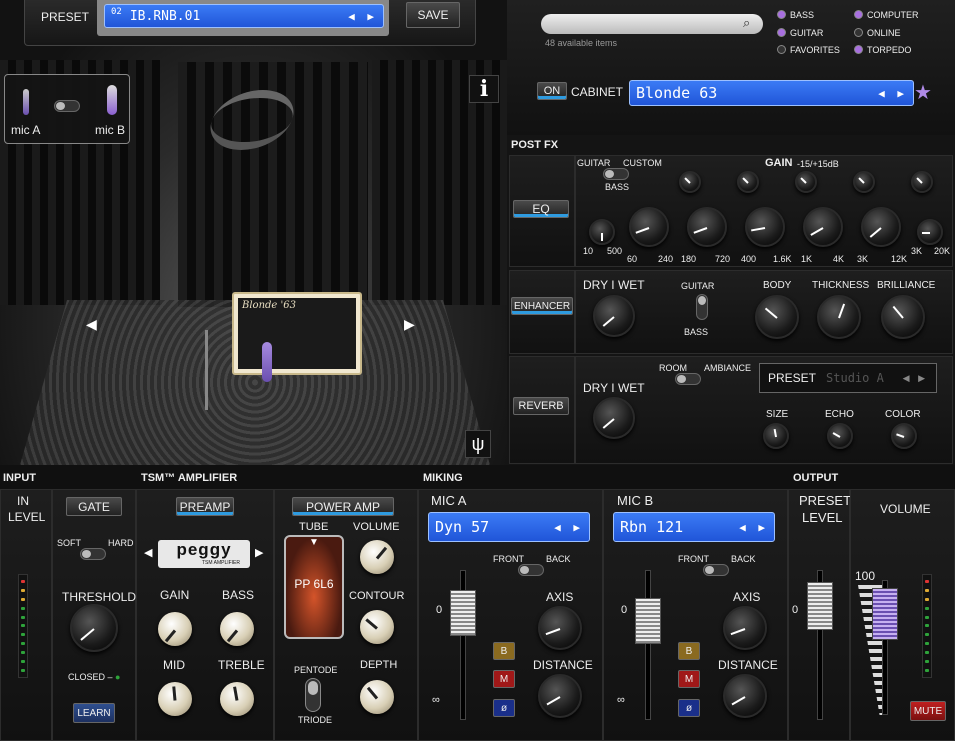 Image resolution: width=955 pixels, height=741 pixels. I want to click on mic-b-arrows-icon: ◀ ▶, so click(753, 527).